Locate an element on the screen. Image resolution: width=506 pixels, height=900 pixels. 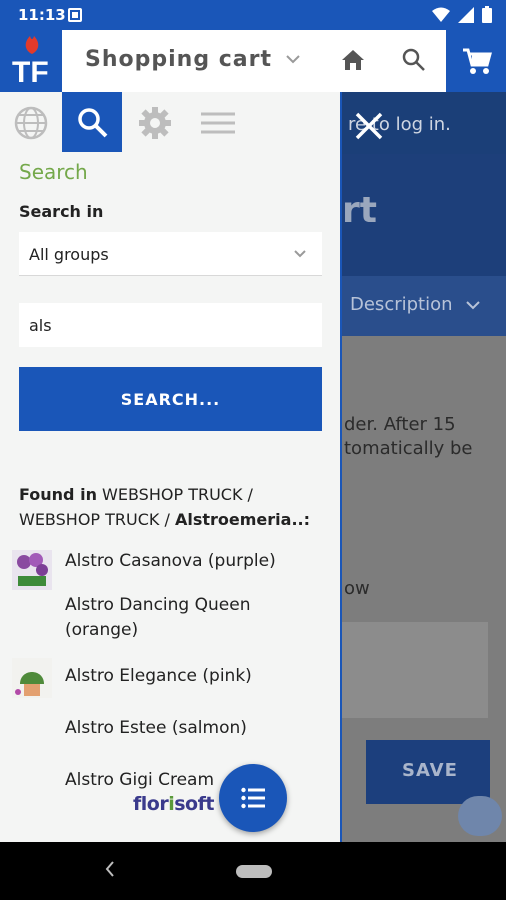
search-in-label: Search in is located at coordinates (61, 211).